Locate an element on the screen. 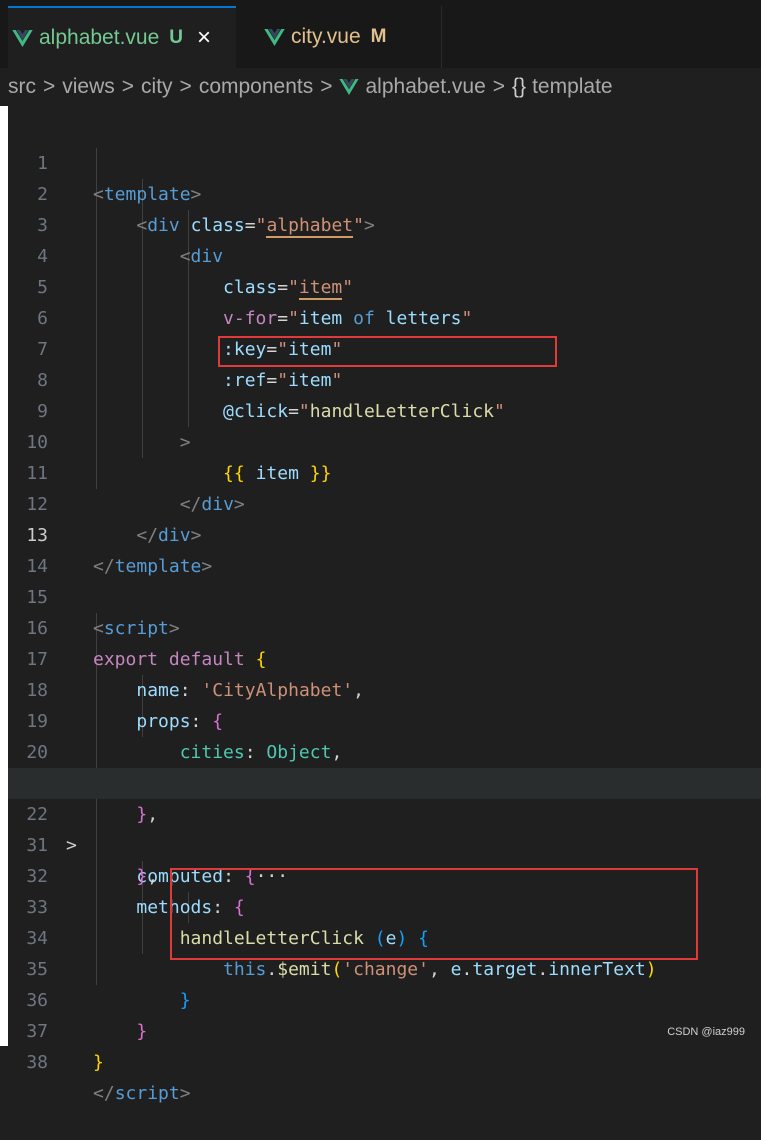  code-line: 16 export default { is located at coordinates (384, 626).